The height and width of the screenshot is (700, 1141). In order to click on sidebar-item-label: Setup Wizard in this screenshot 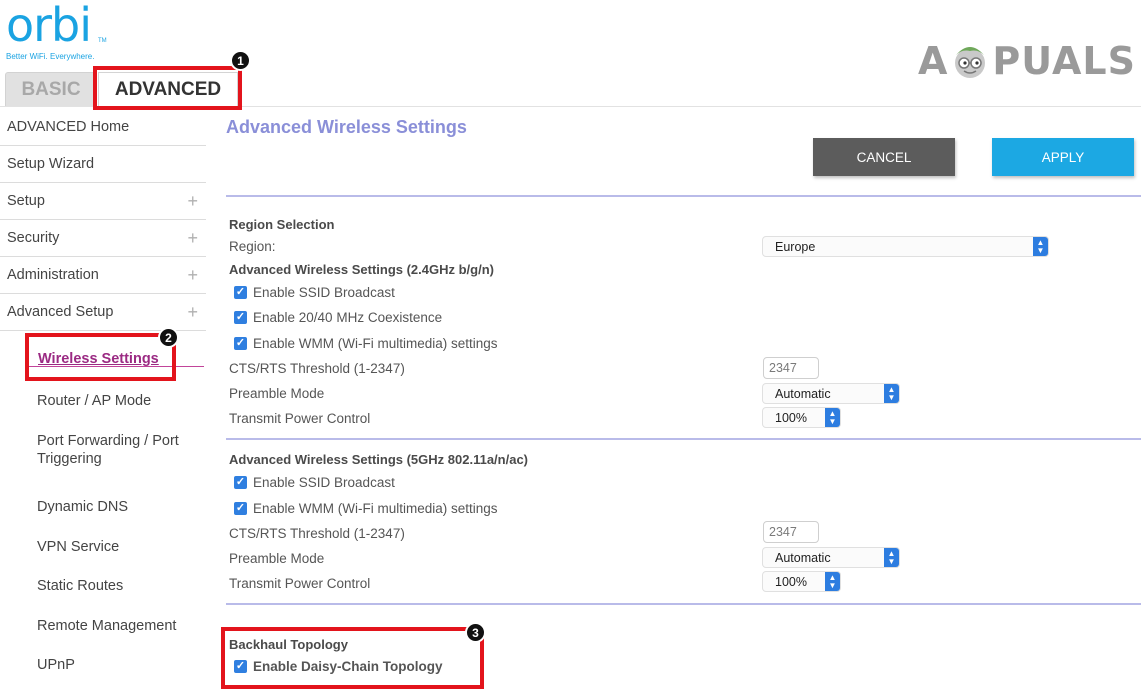, I will do `click(51, 164)`.